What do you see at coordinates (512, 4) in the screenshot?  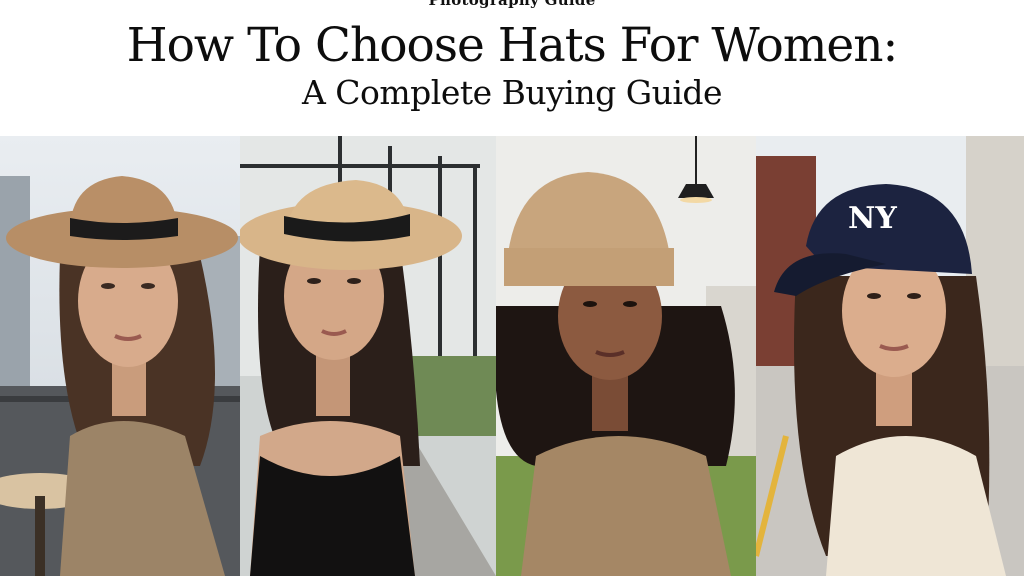 I see `kicker-label: Photography Guide` at bounding box center [512, 4].